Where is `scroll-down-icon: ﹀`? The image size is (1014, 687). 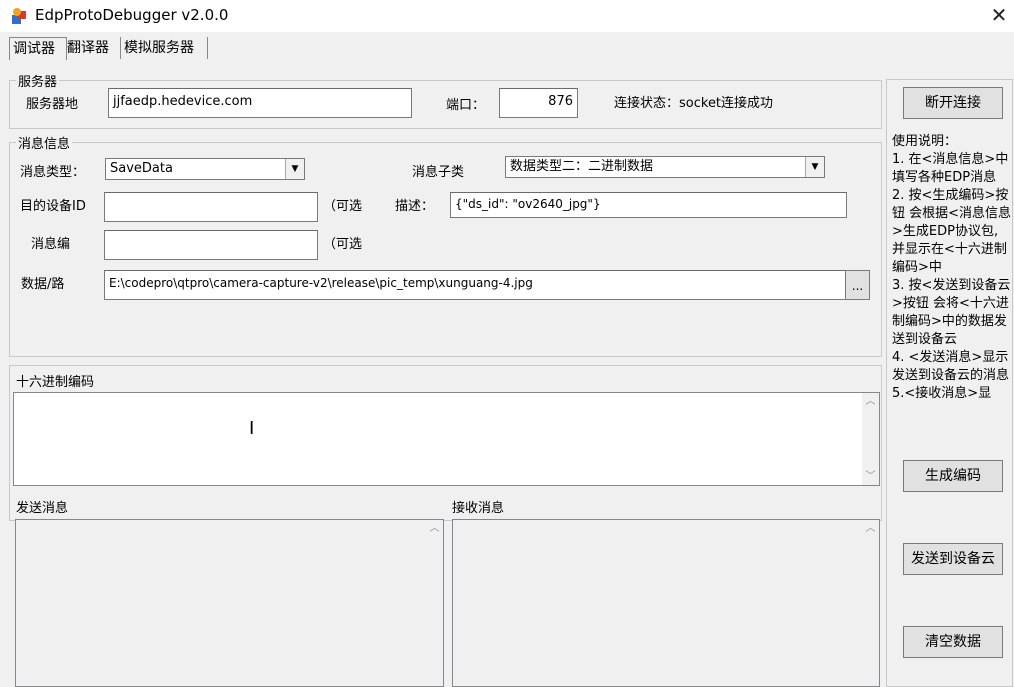 scroll-down-icon: ﹀ is located at coordinates (870, 476).